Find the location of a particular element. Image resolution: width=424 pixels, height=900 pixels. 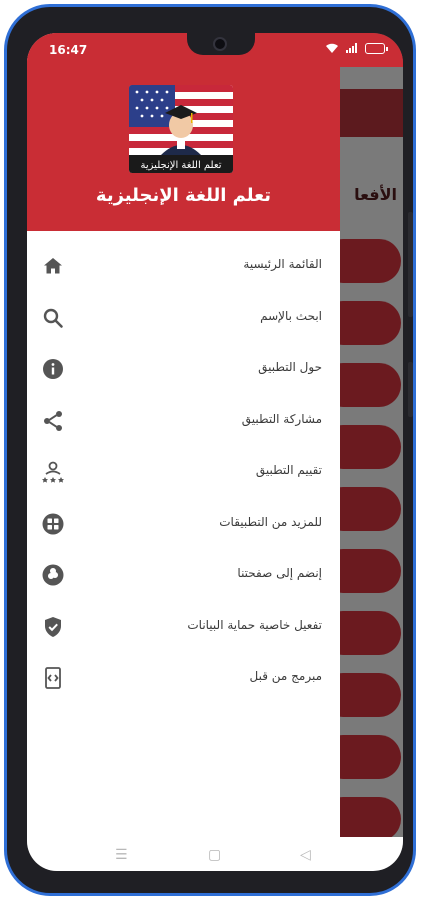

wifi-icon is located at coordinates (332, 48).